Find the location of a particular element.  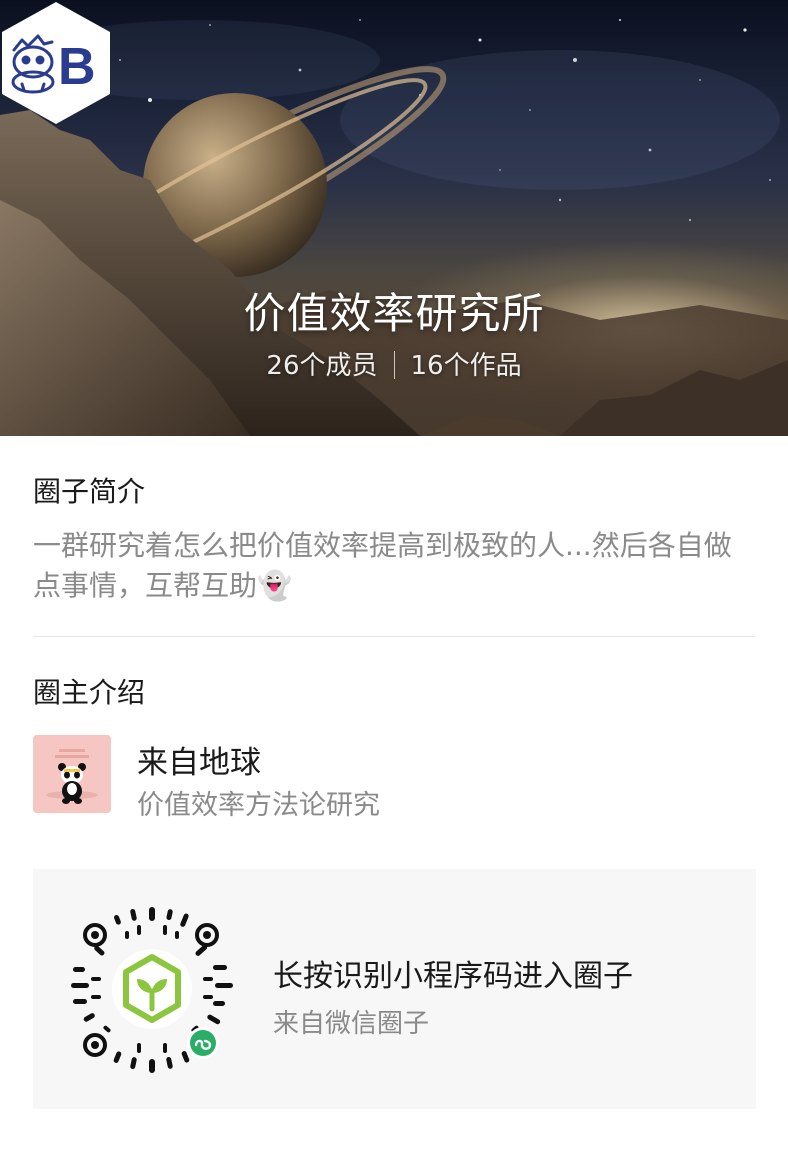

owner-name: 来自地球 is located at coordinates (199, 759).